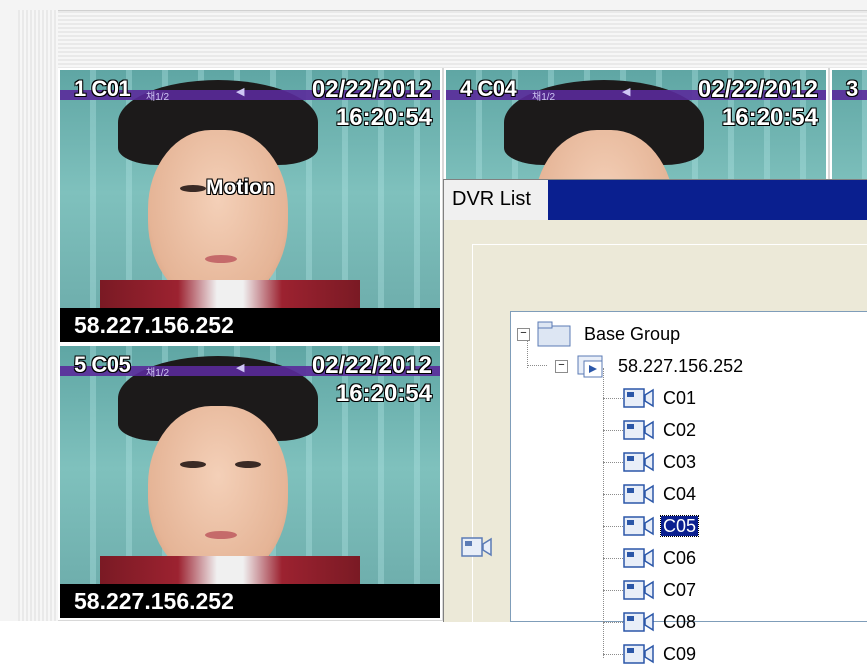  I want to click on title-bar-fill, so click(707, 200).